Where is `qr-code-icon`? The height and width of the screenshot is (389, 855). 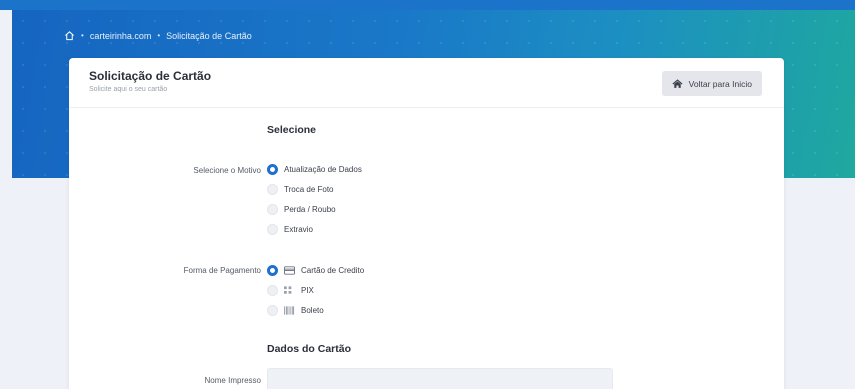
qr-code-icon is located at coordinates (289, 290).